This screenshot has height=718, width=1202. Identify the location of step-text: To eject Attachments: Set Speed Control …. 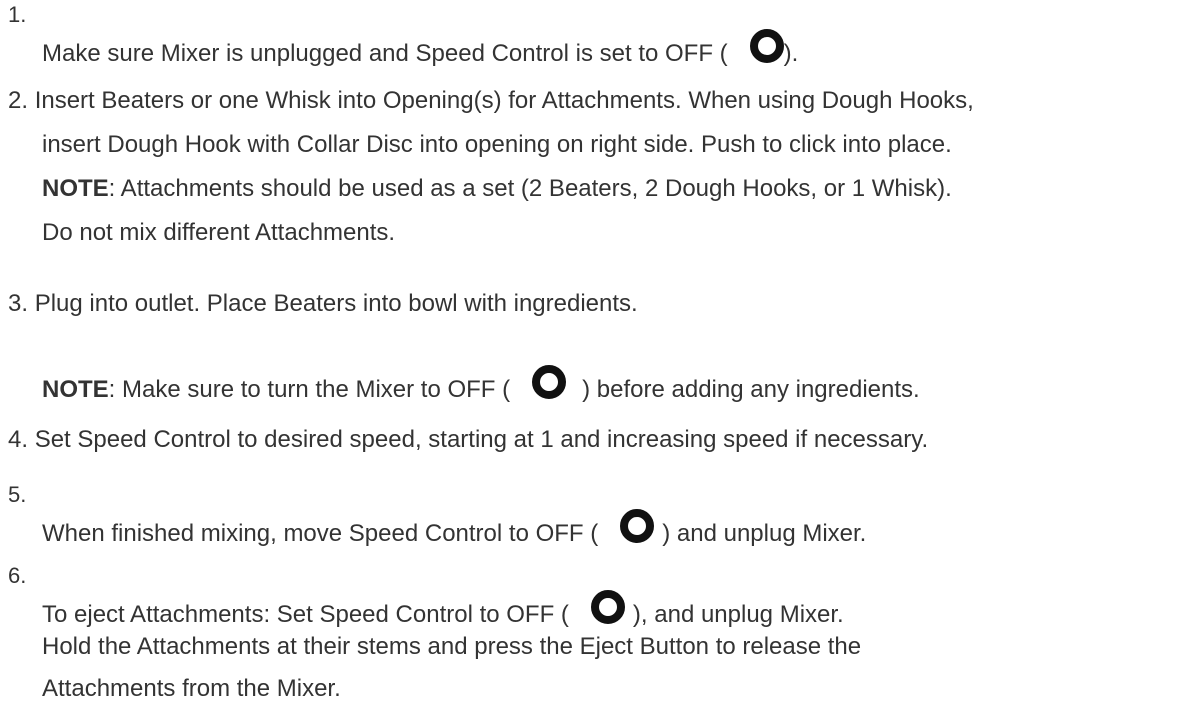
(443, 610).